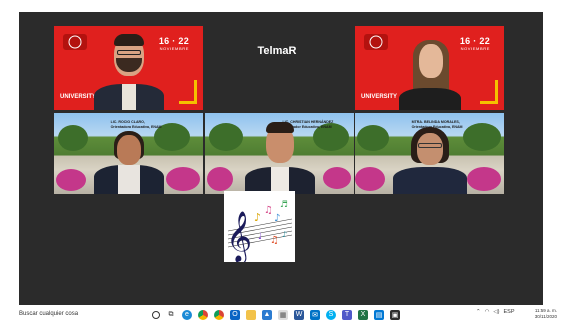 The image size is (562, 322). What do you see at coordinates (315, 314) in the screenshot?
I see `mail-icon: ✉` at bounding box center [315, 314].